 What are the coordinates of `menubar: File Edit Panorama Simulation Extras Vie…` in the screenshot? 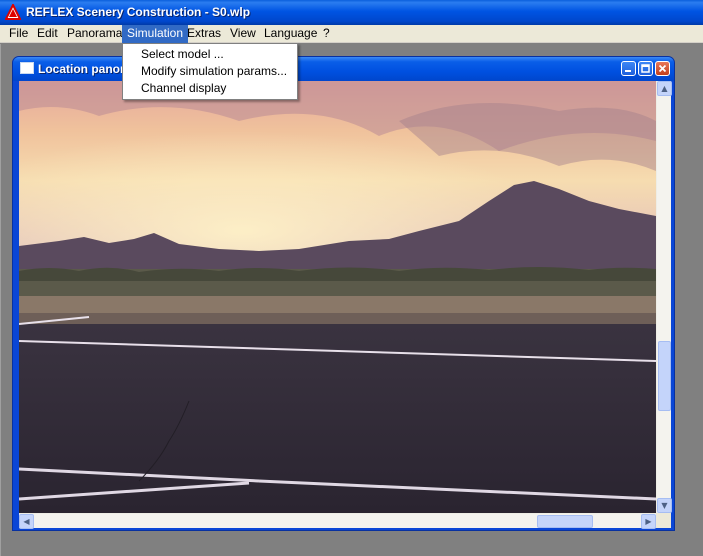 It's located at (351, 34).